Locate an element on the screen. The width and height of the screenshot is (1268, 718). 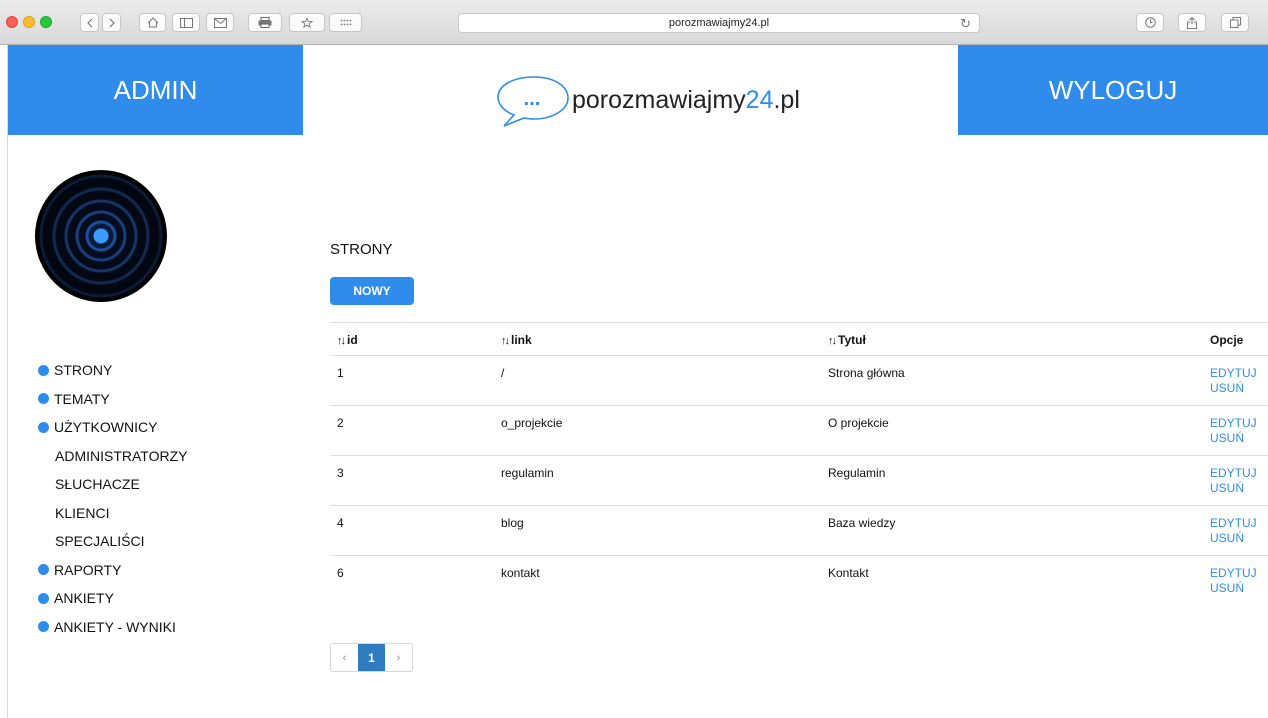
browser-toolbar: porozmawiajmy24.pl ↻ is located at coordinates (634, 22).